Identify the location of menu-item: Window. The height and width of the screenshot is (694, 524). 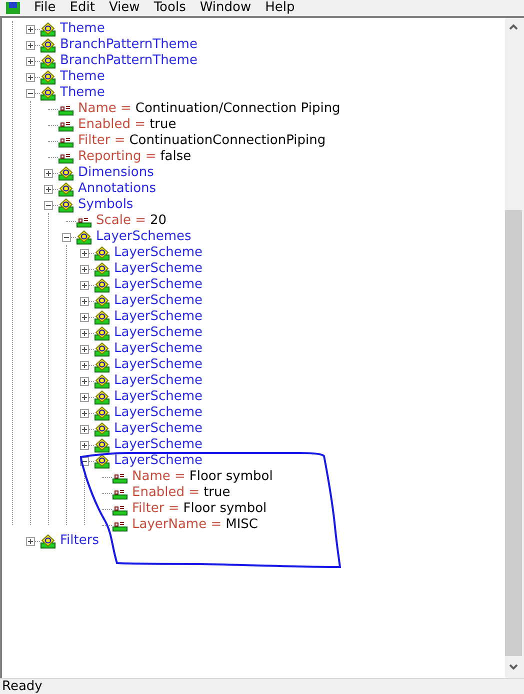
(226, 8).